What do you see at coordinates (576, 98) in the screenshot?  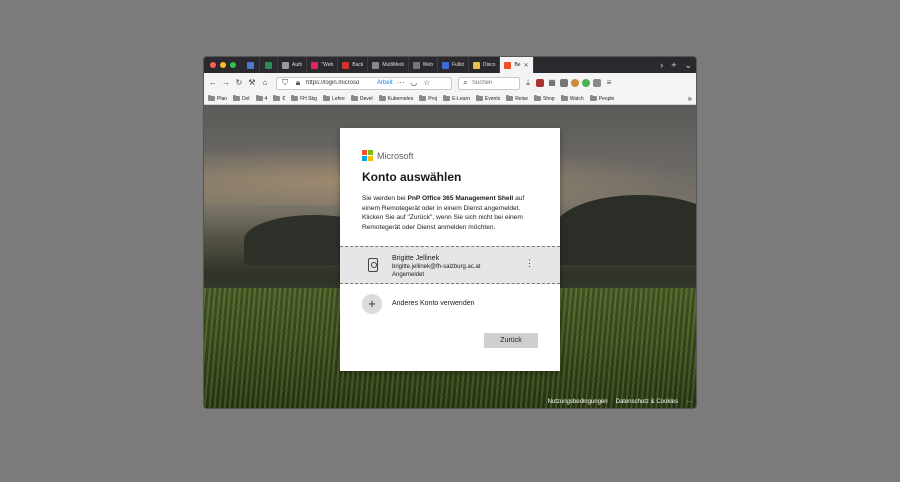 I see `bookmark-label: Watch` at bounding box center [576, 98].